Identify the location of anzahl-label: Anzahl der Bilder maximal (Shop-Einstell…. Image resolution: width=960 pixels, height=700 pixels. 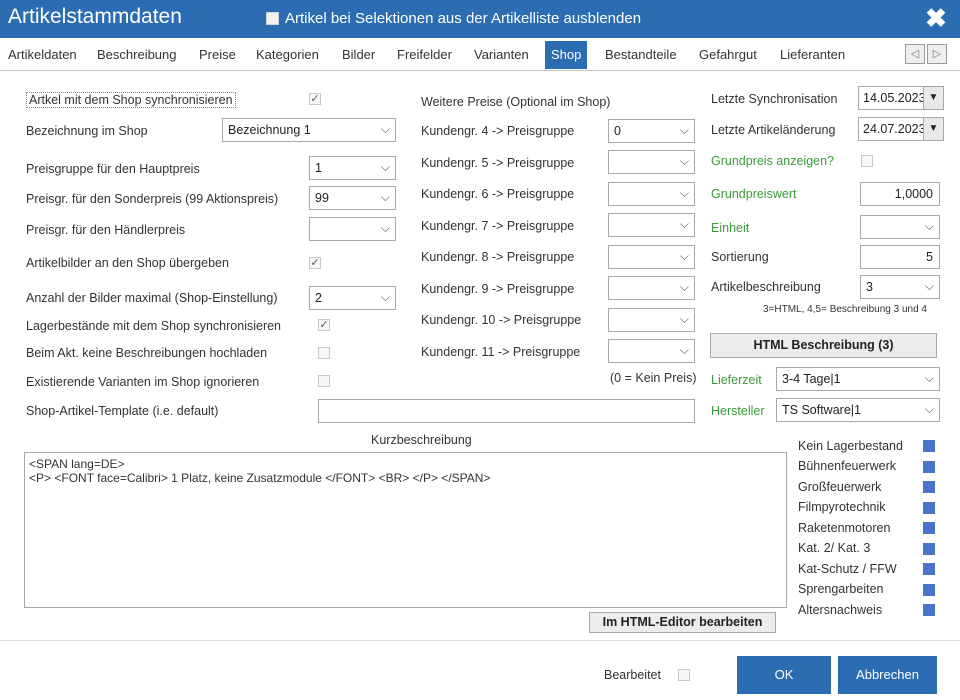
(152, 298).